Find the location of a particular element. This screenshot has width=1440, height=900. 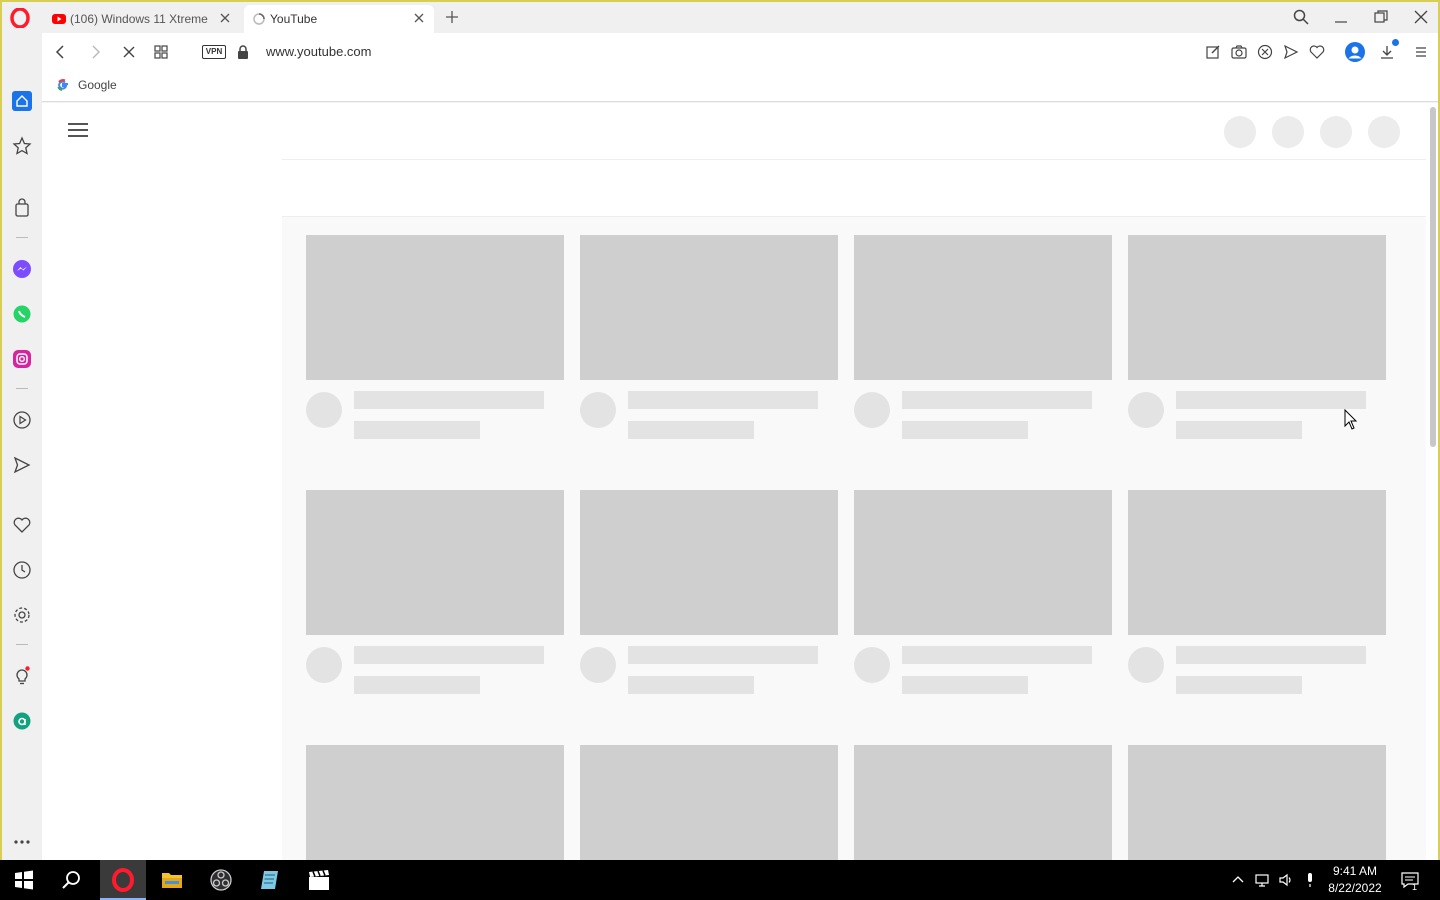

player-icon is located at coordinates (22, 420).